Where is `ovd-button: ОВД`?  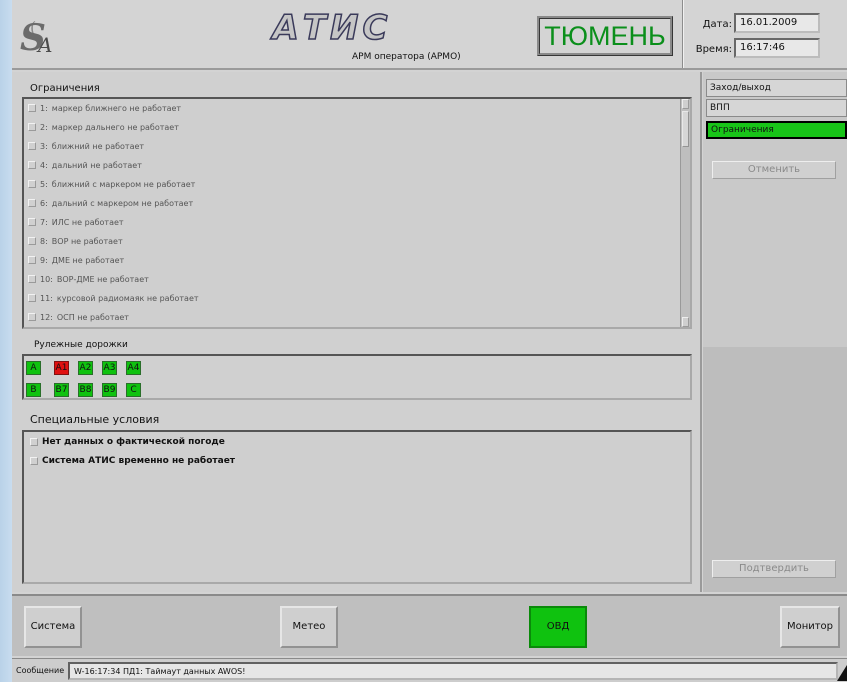 ovd-button: ОВД is located at coordinates (558, 627).